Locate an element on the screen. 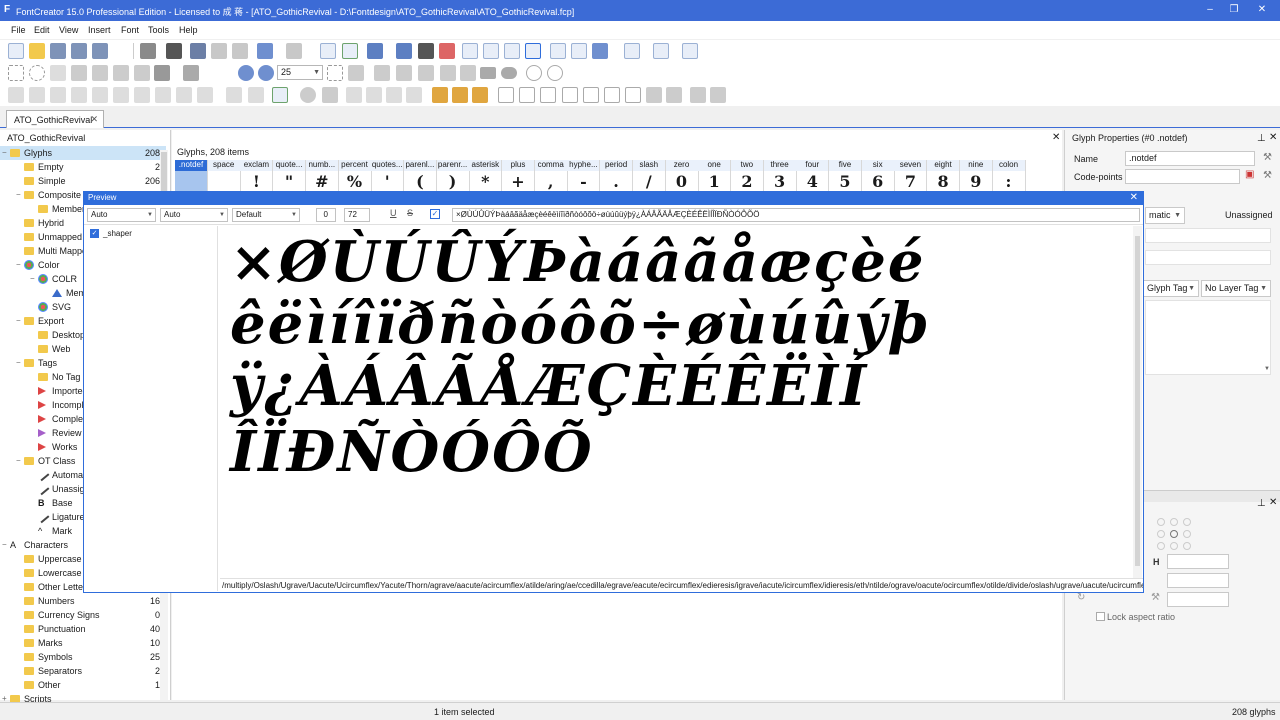  glyph-cell: zero 0 is located at coordinates (682, 176).